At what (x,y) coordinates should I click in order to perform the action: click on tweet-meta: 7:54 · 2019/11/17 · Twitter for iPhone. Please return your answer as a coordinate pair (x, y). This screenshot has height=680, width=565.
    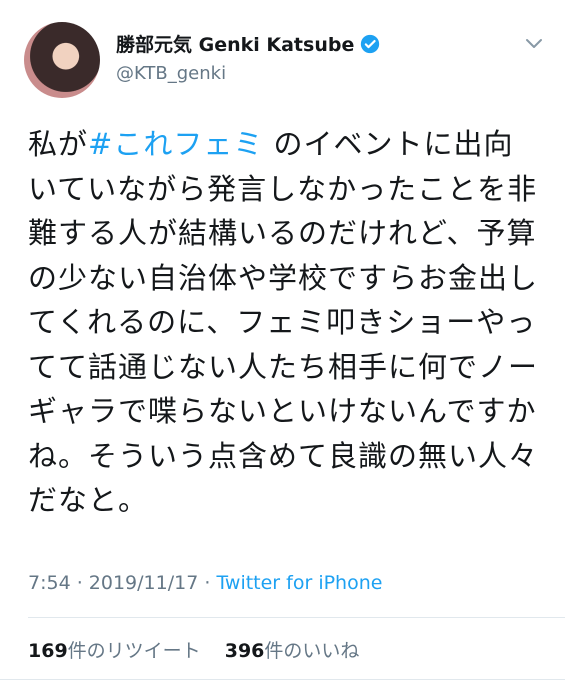
    Looking at the image, I should click on (205, 583).